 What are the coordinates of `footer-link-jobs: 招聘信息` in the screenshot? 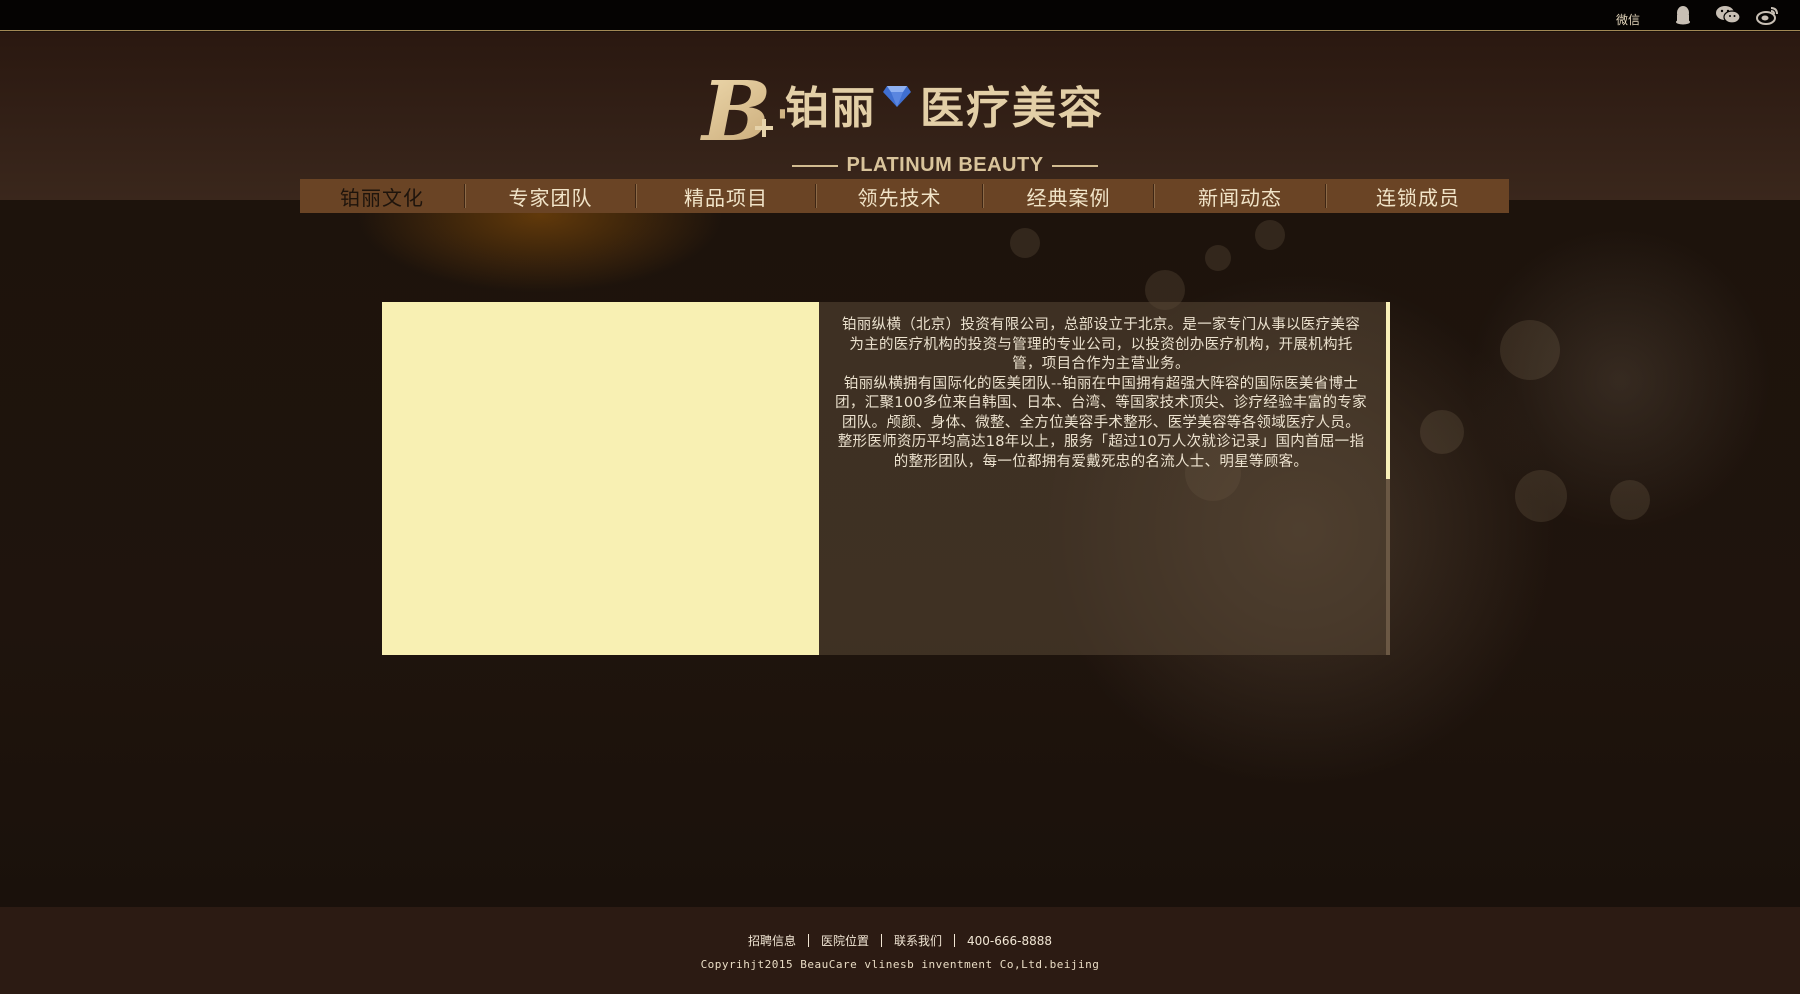 It's located at (772, 940).